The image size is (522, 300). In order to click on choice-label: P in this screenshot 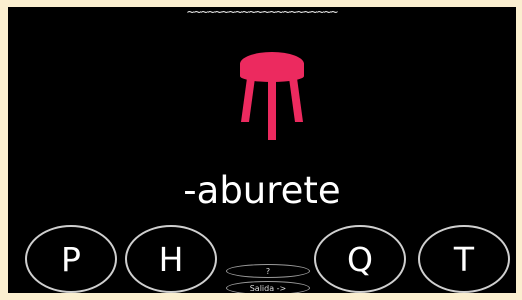, I will do `click(71, 259)`.